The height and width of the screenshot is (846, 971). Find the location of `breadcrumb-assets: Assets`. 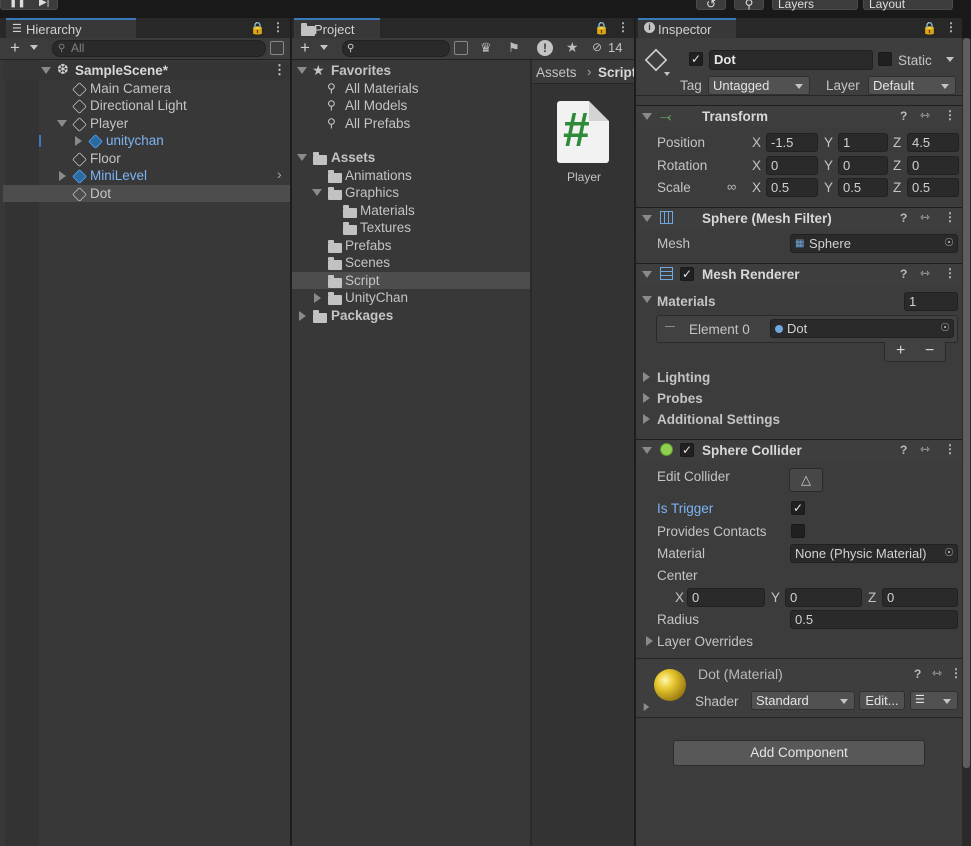

breadcrumb-assets: Assets is located at coordinates (556, 72).